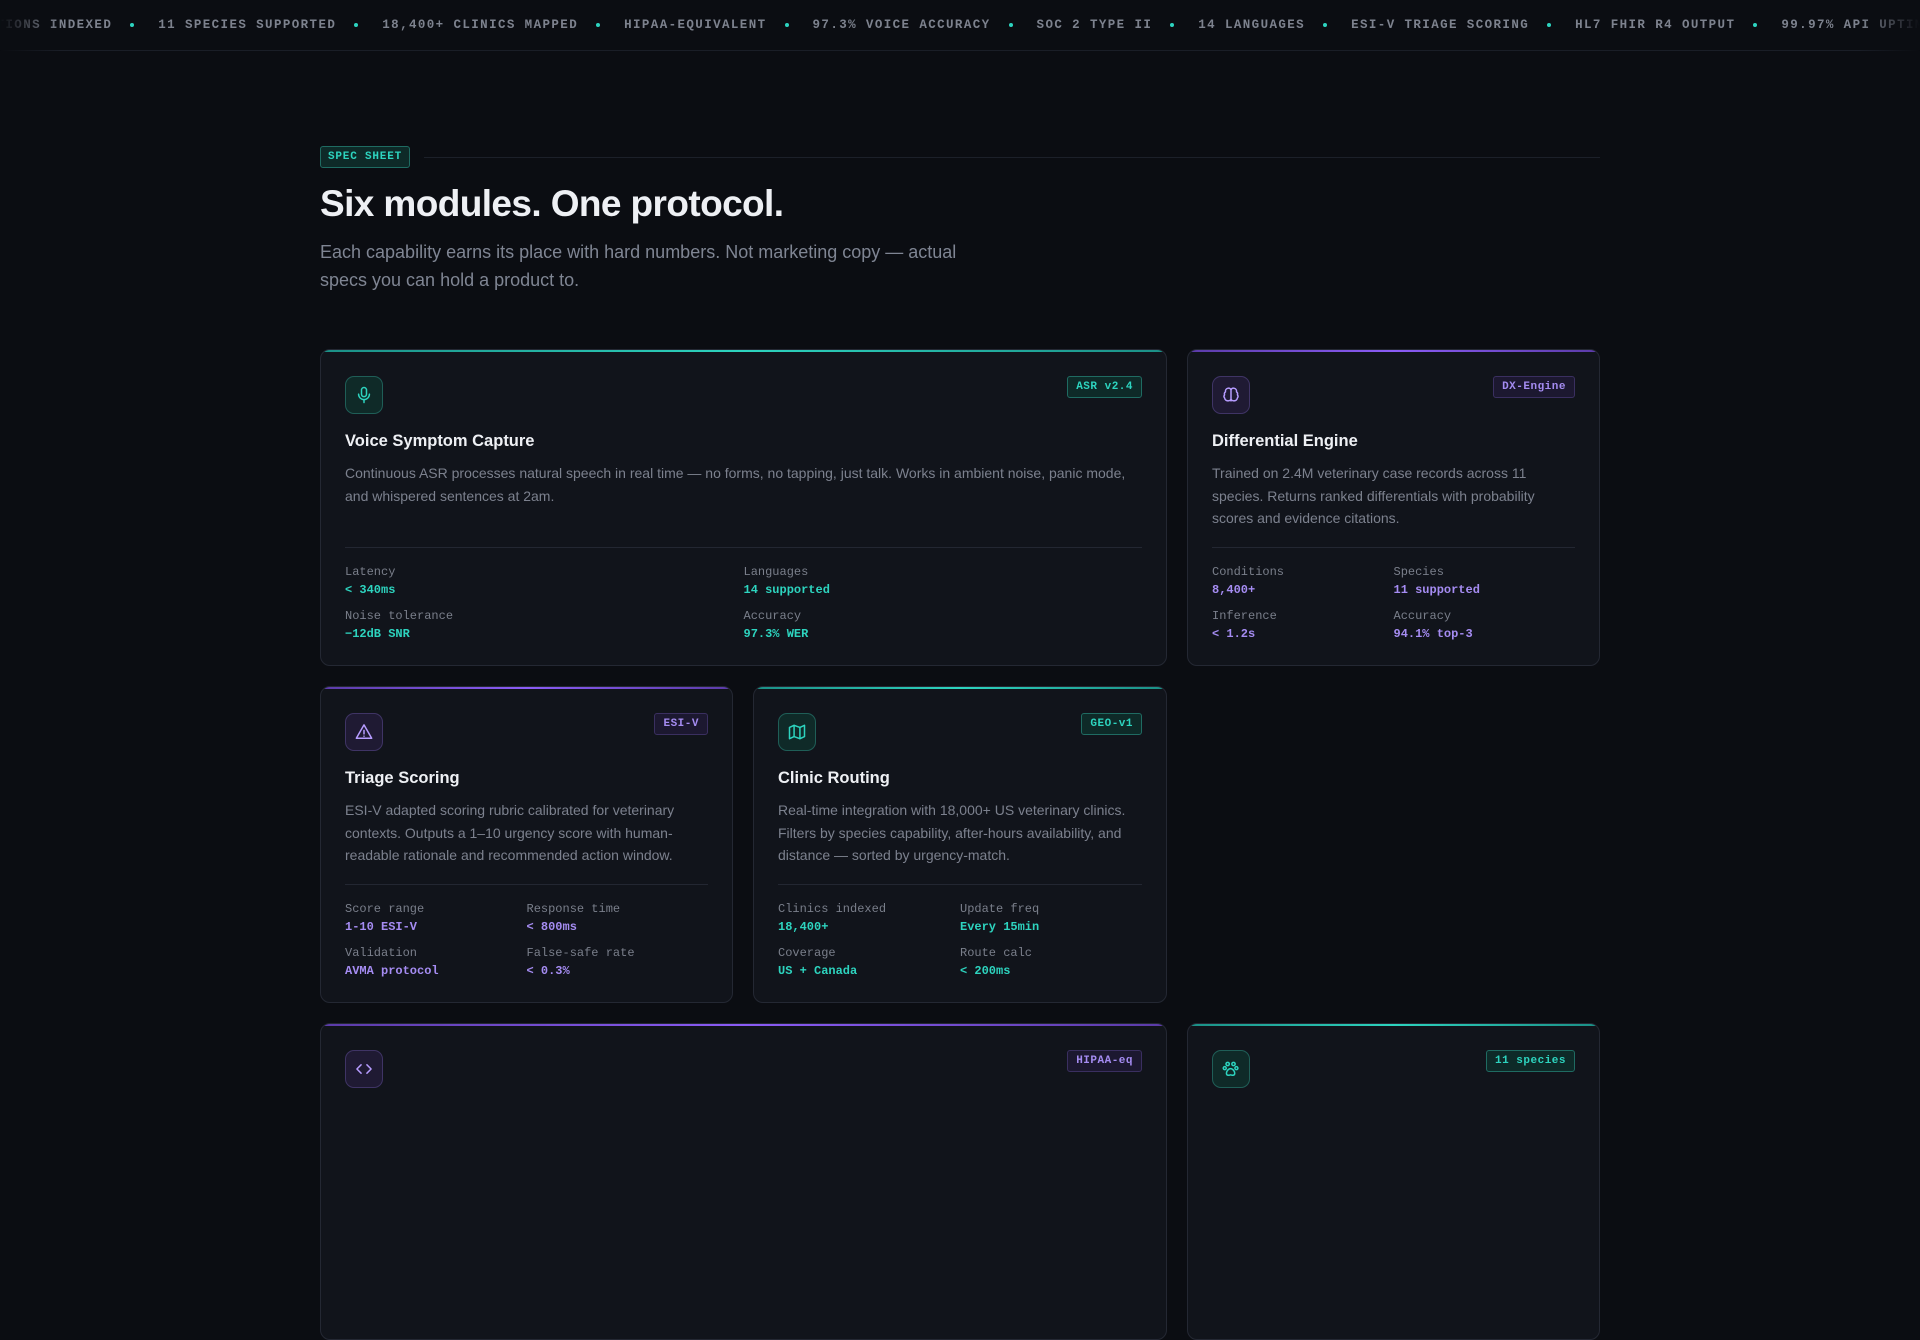 This screenshot has height=1340, width=1920. What do you see at coordinates (1104, 387) in the screenshot?
I see `module-version-badge: ASR v2.4` at bounding box center [1104, 387].